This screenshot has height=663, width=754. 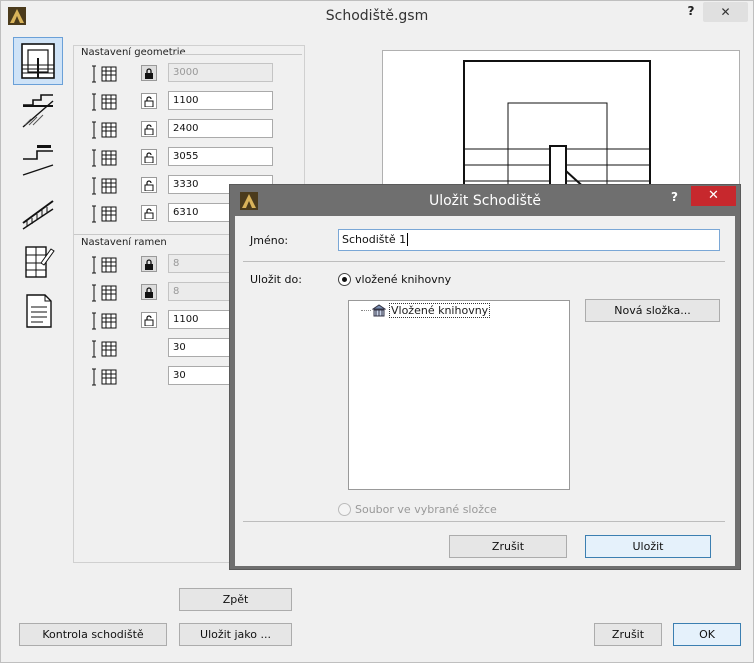 I want to click on geometry-group-label: Nastavení geometrie, so click(x=133, y=52).